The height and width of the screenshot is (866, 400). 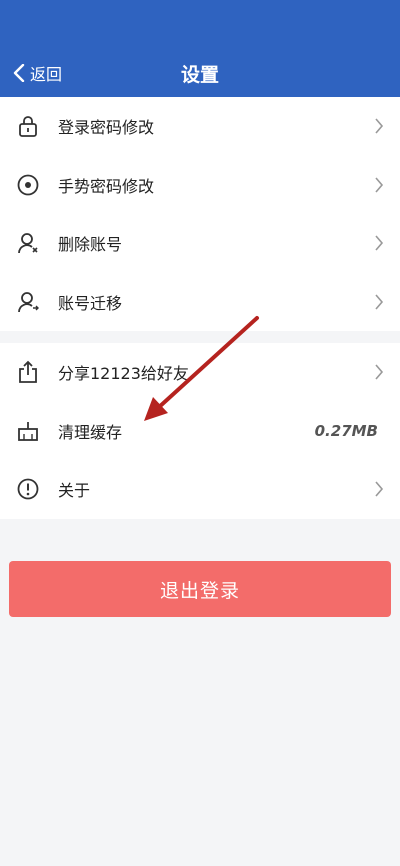 What do you see at coordinates (200, 372) in the screenshot?
I see `settings-item-share: 分享12123给好友` at bounding box center [200, 372].